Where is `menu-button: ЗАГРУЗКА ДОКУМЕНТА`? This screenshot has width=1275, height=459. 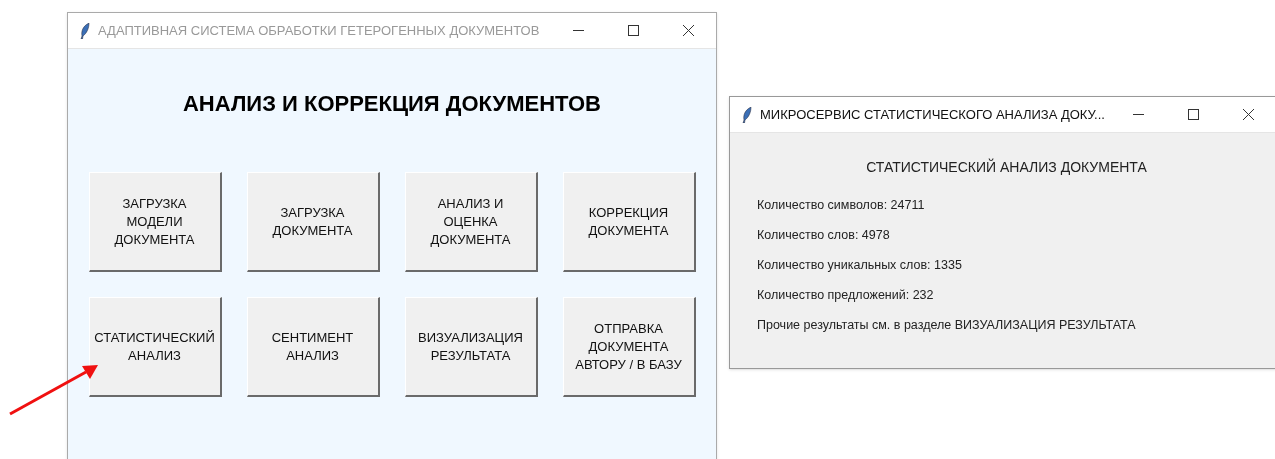
menu-button: ЗАГРУЗКА ДОКУМЕНТА is located at coordinates (313, 222).